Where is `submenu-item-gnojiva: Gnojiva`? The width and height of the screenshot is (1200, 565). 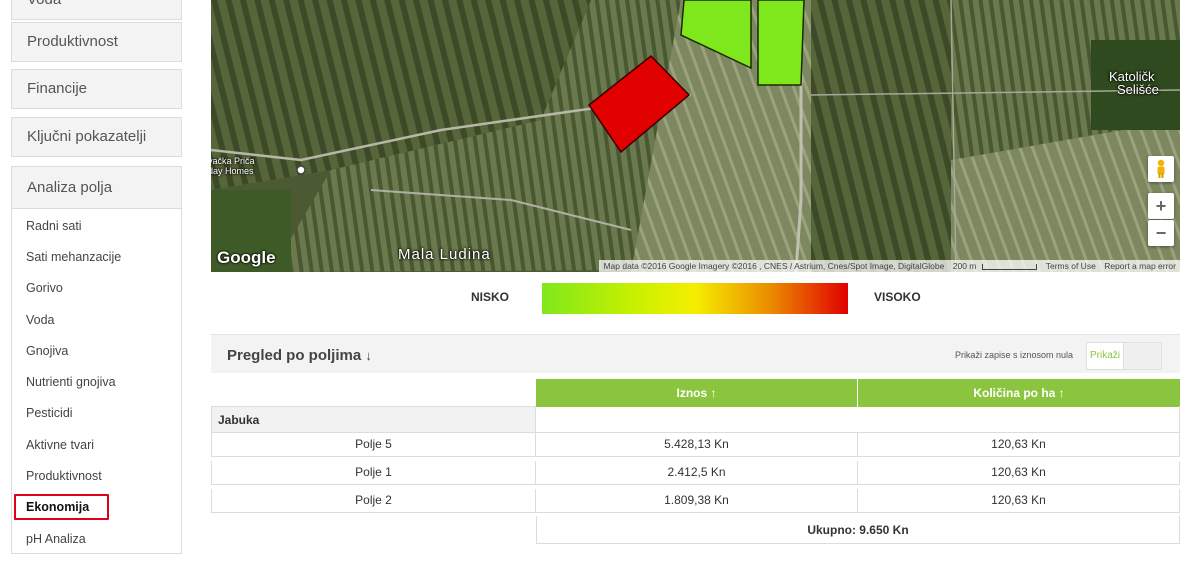 submenu-item-gnojiva: Gnojiva is located at coordinates (47, 351).